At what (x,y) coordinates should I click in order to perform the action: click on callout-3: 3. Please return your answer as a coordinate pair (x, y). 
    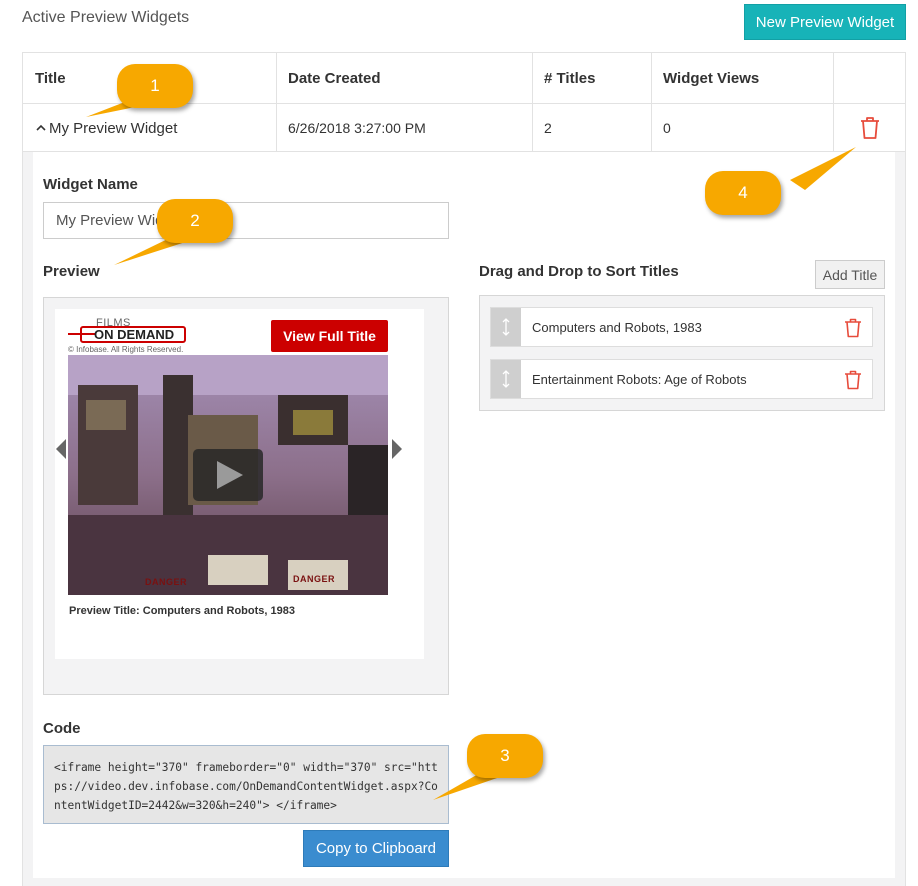
    Looking at the image, I should click on (505, 756).